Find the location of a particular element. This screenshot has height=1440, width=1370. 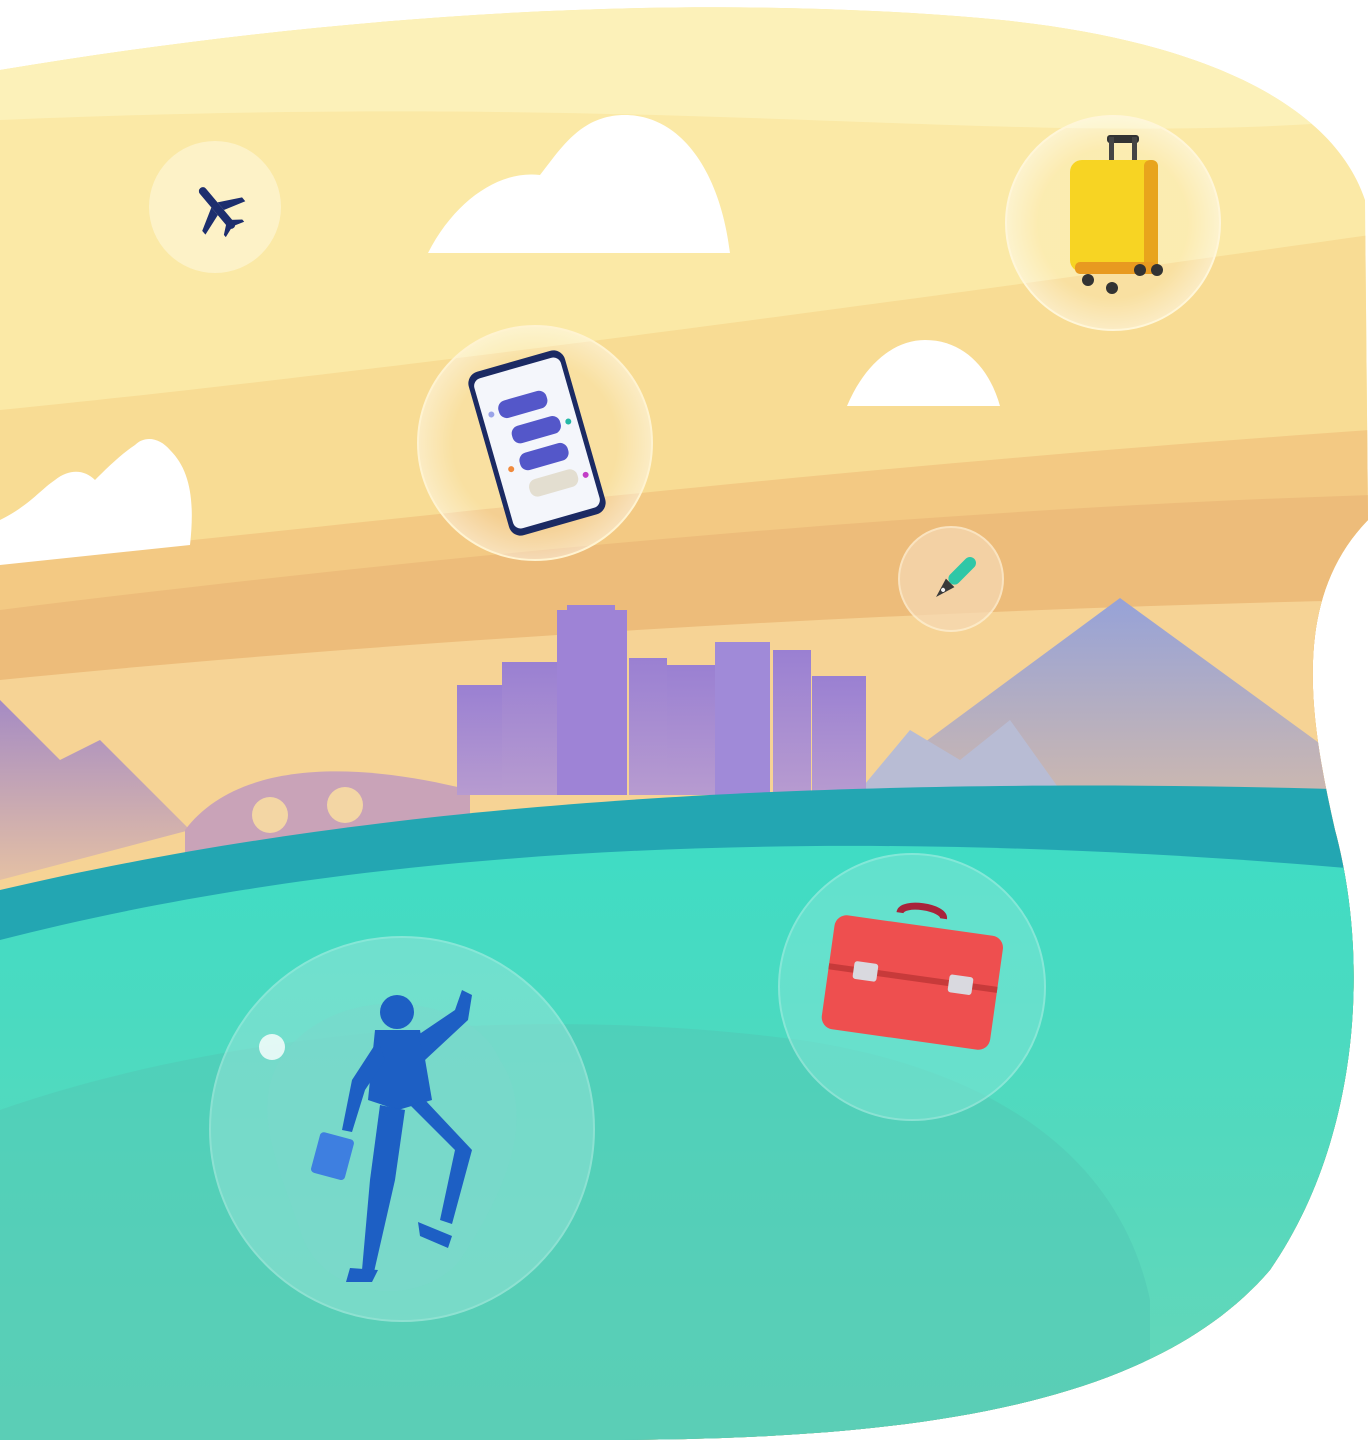

sky-band-top-light is located at coordinates (684, 68).